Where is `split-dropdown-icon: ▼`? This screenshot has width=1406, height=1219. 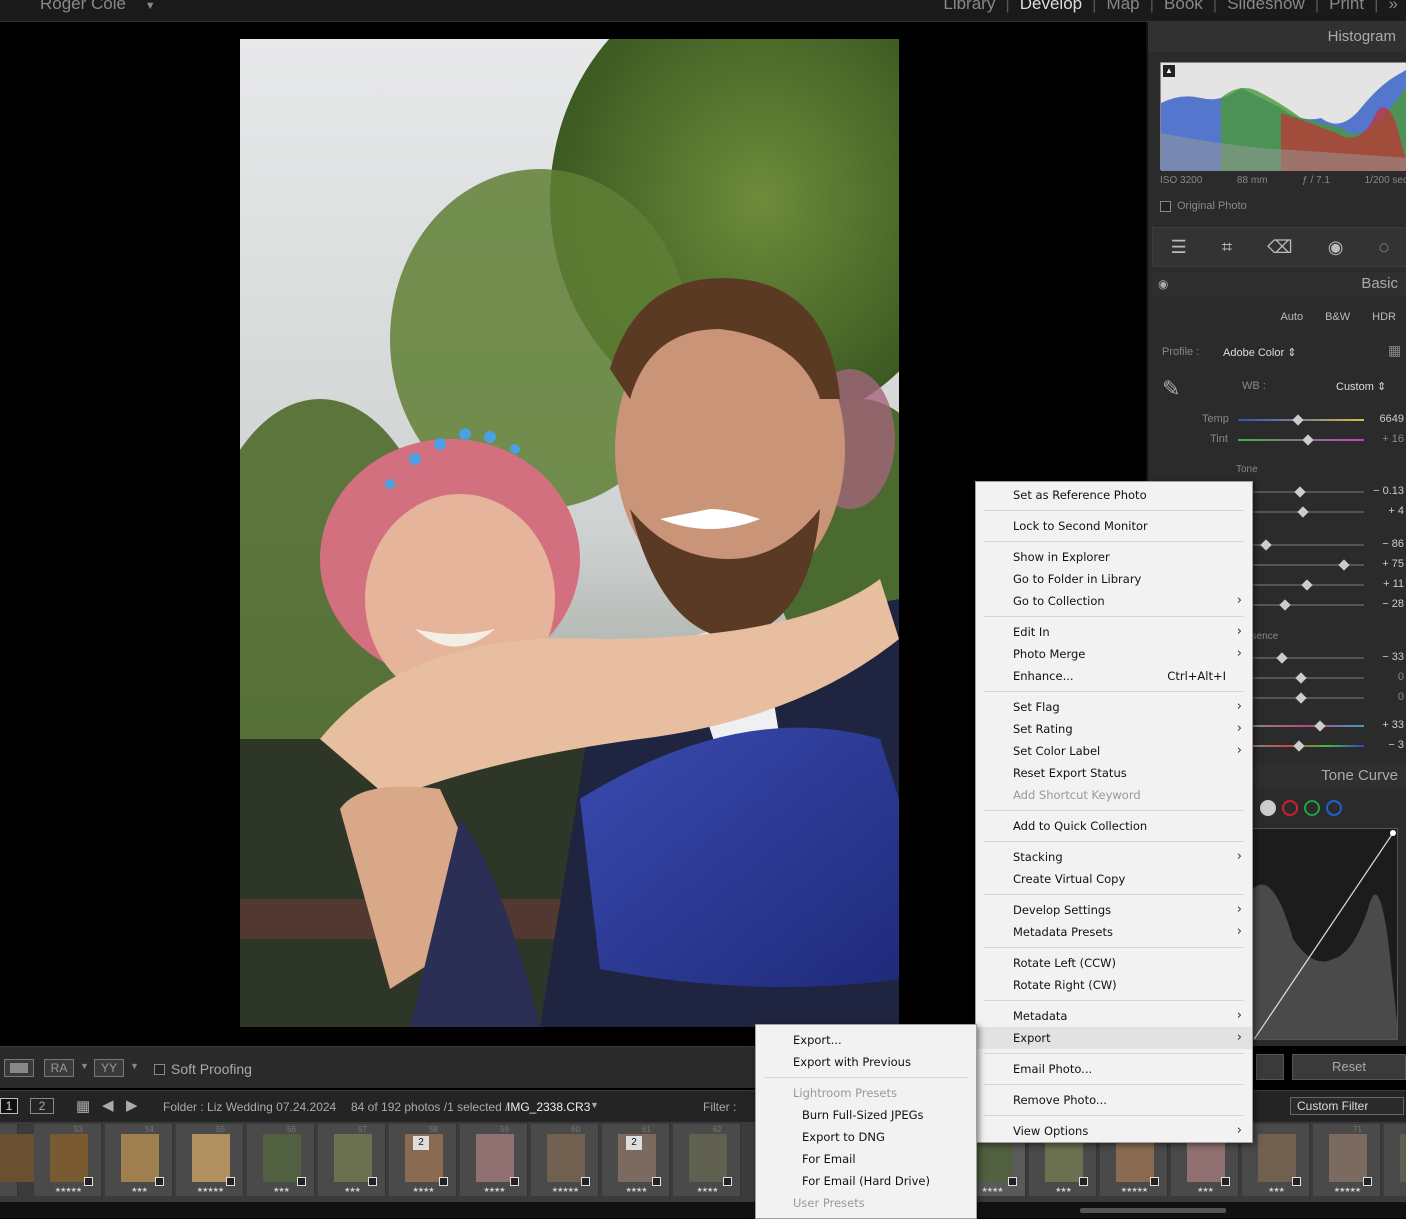 split-dropdown-icon: ▼ is located at coordinates (134, 1066).